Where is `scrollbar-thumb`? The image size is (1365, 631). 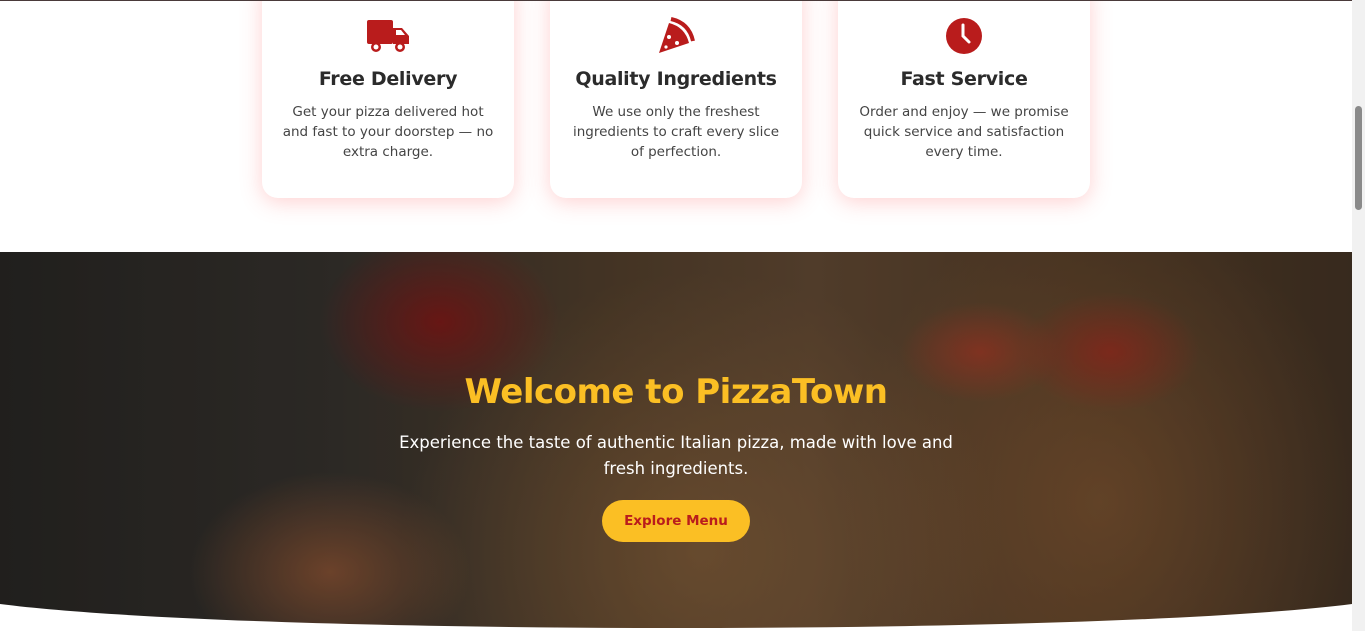 scrollbar-thumb is located at coordinates (1358, 158).